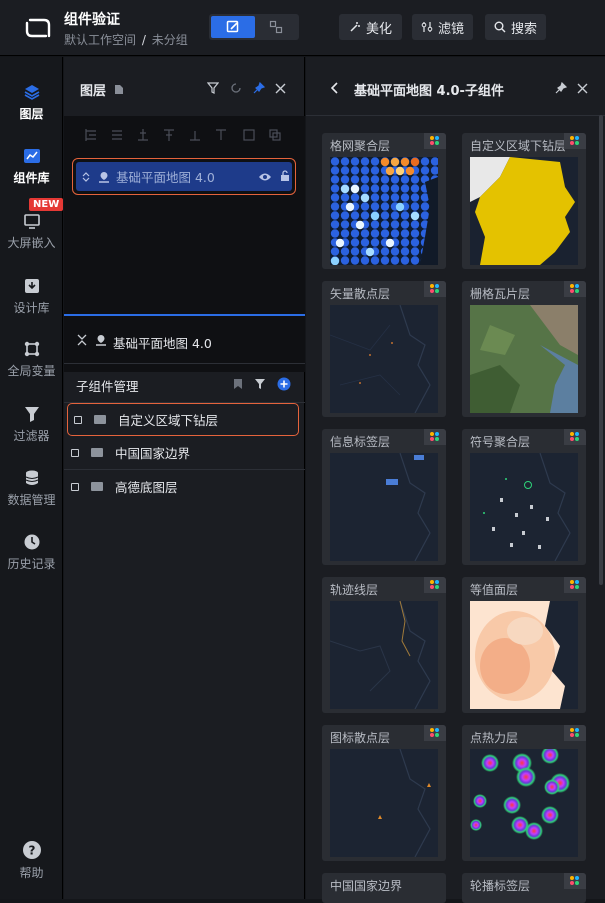 This screenshot has width=605, height=903. Describe the element at coordinates (494, 738) in the screenshot. I see `component-card-title: 点热力层` at that location.